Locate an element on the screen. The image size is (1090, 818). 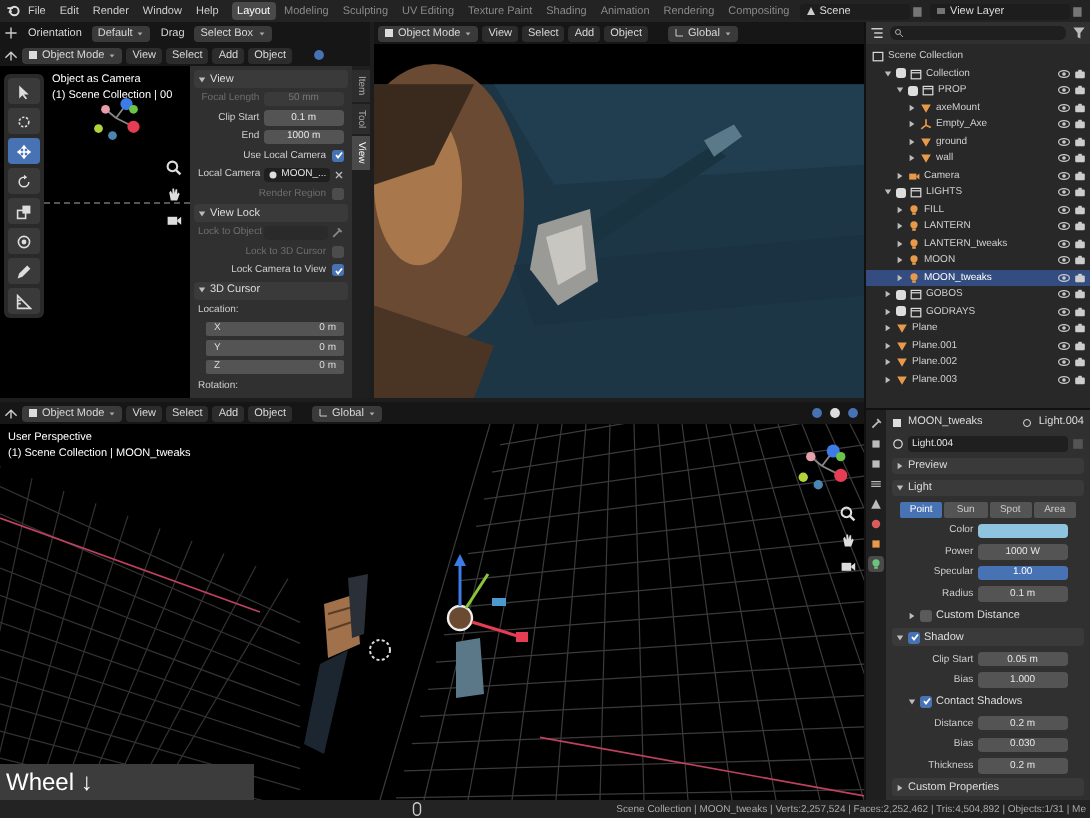
display-mode-icon is located at coordinates (877, 33).